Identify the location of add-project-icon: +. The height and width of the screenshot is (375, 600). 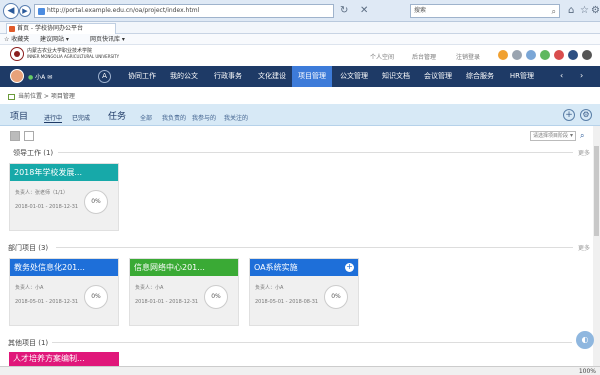
(569, 115).